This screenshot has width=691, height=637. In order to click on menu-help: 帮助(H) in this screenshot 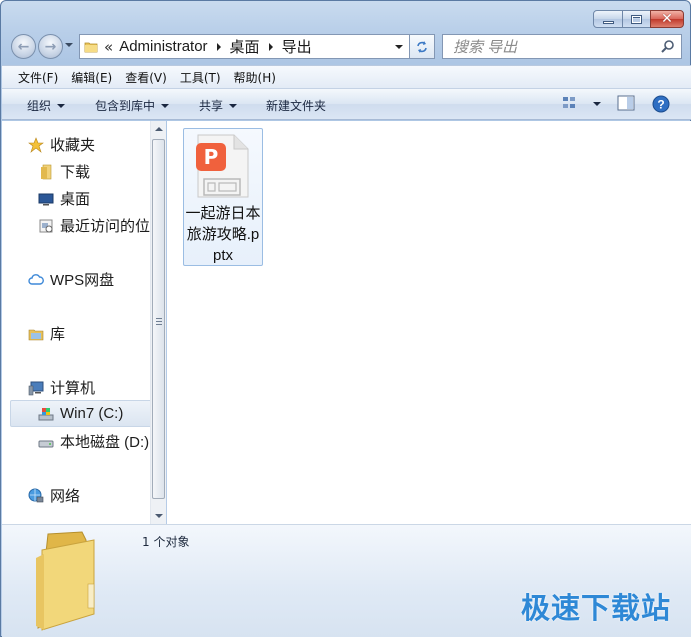, I will do `click(255, 77)`.